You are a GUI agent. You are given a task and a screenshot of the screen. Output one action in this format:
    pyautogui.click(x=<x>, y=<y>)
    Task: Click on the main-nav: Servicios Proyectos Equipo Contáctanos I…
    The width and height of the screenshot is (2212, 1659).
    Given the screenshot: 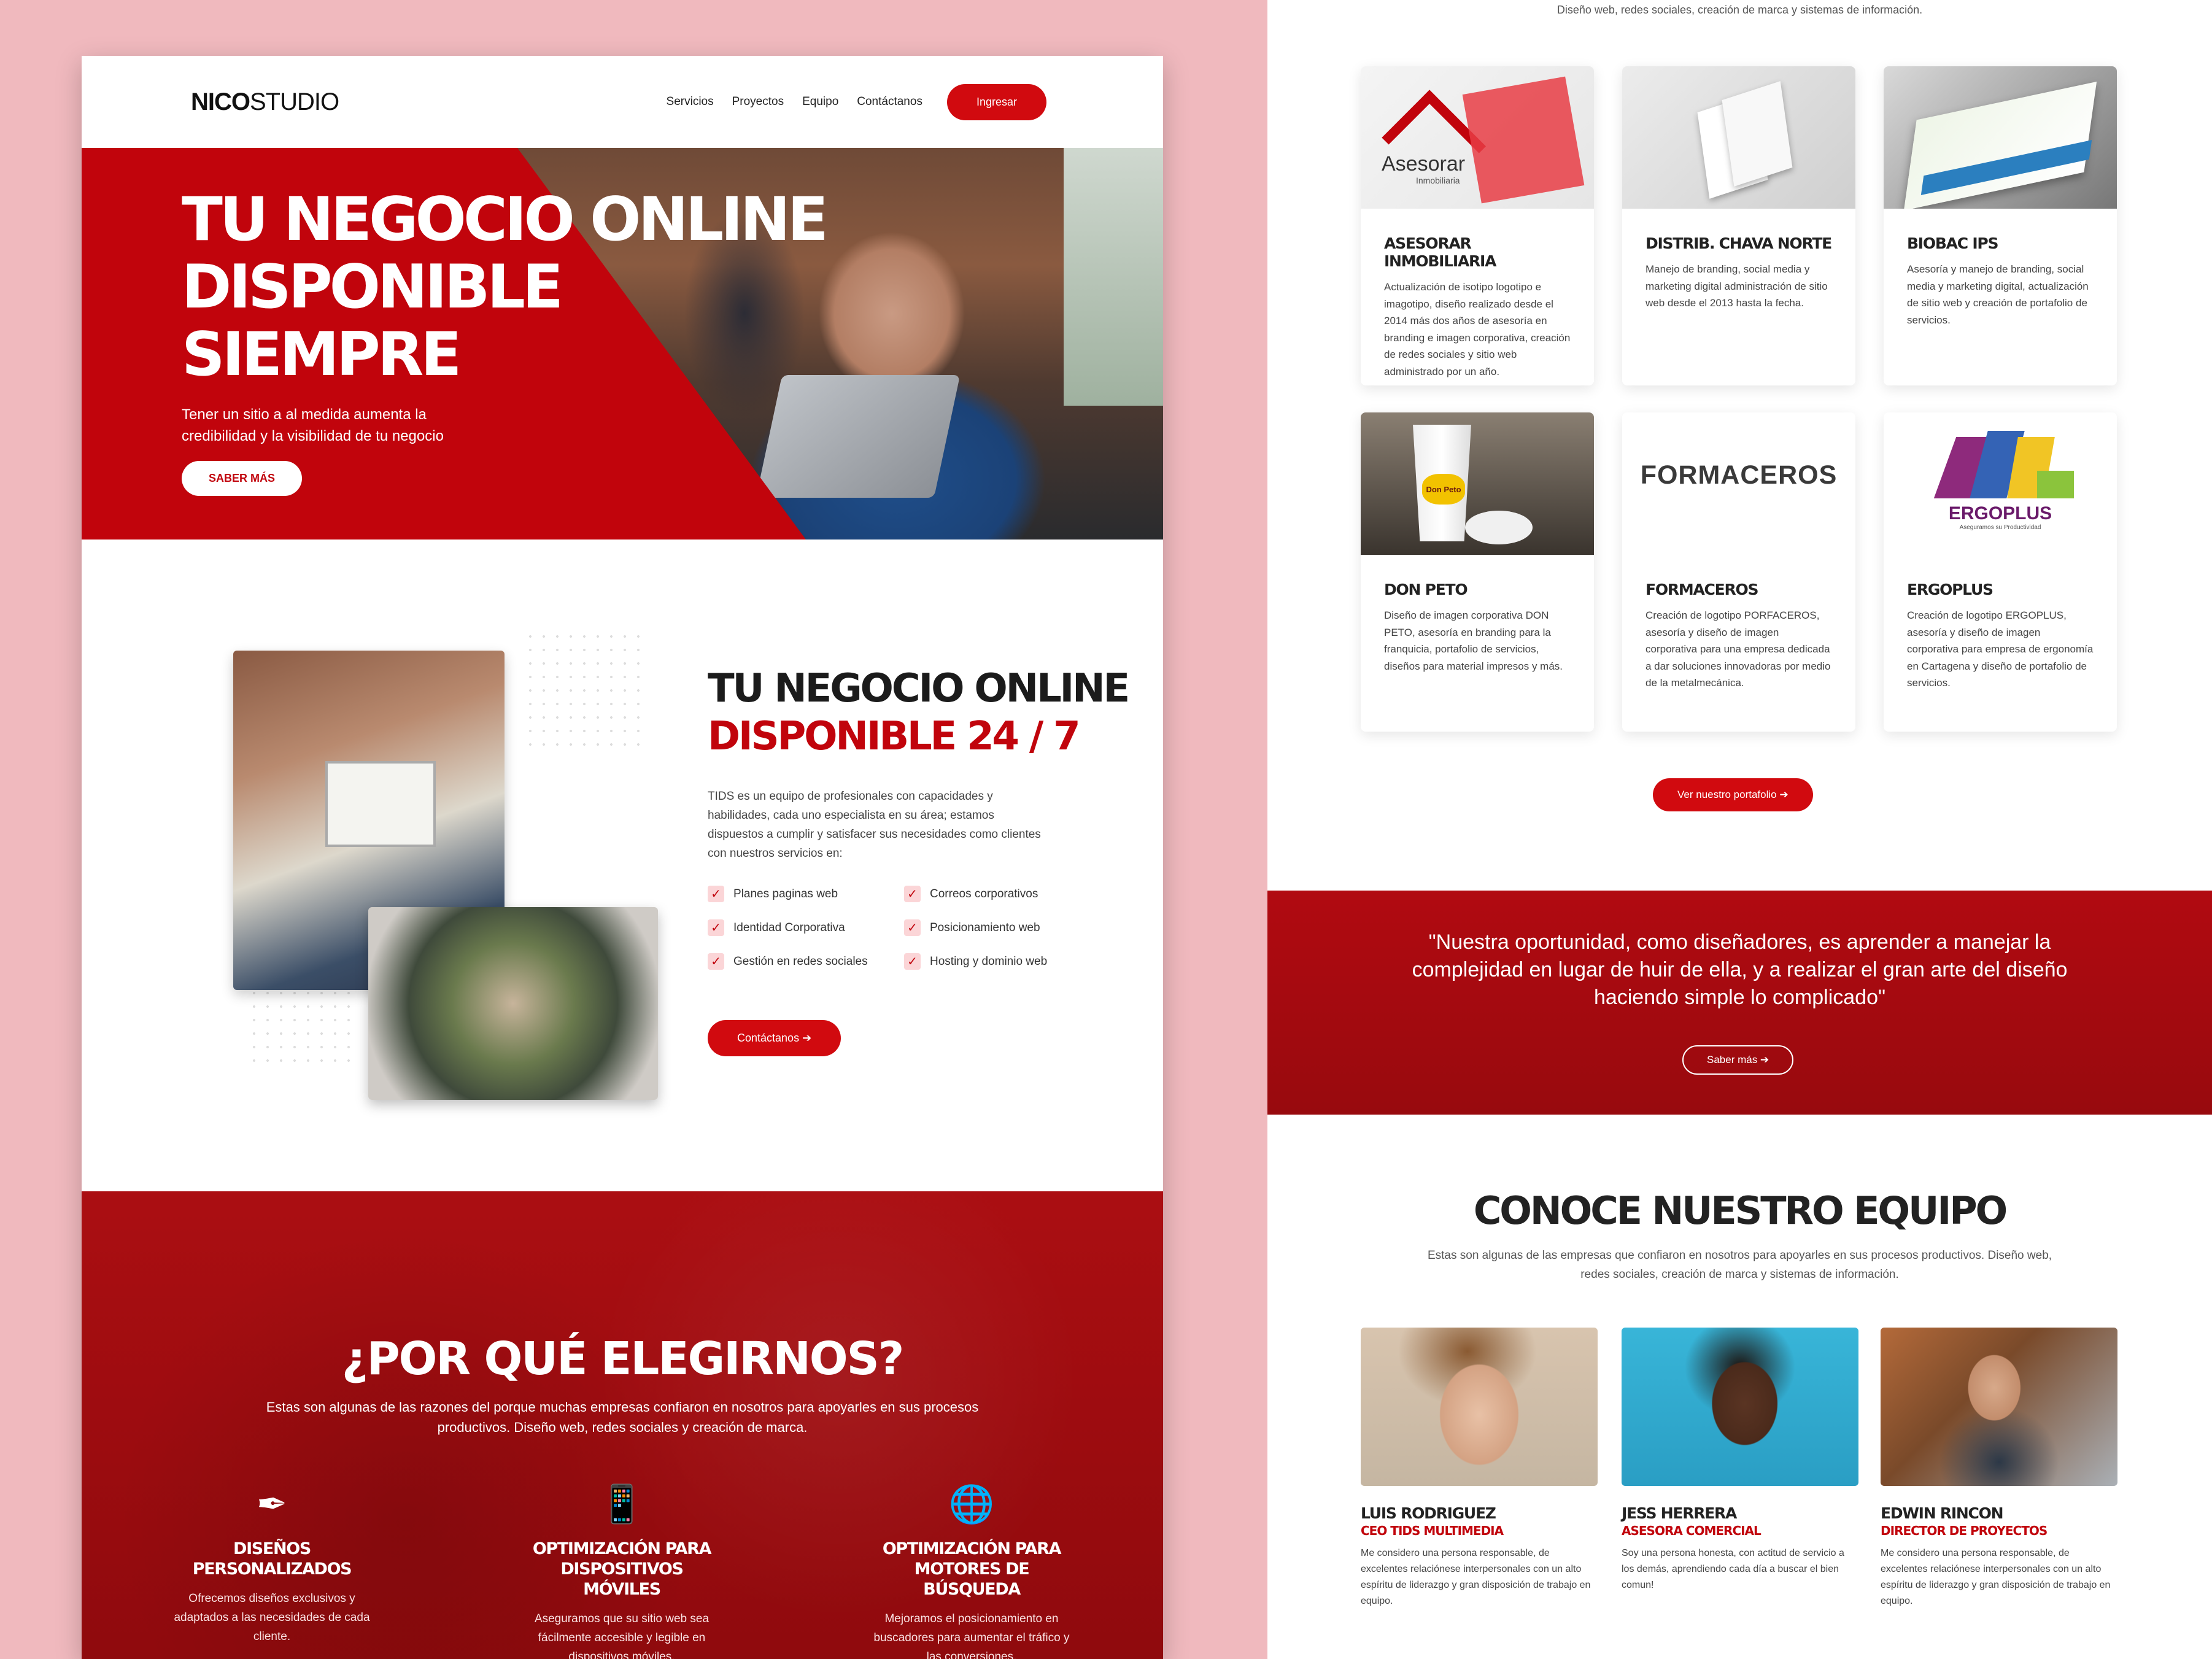 What is the action you would take?
    pyautogui.click(x=856, y=101)
    